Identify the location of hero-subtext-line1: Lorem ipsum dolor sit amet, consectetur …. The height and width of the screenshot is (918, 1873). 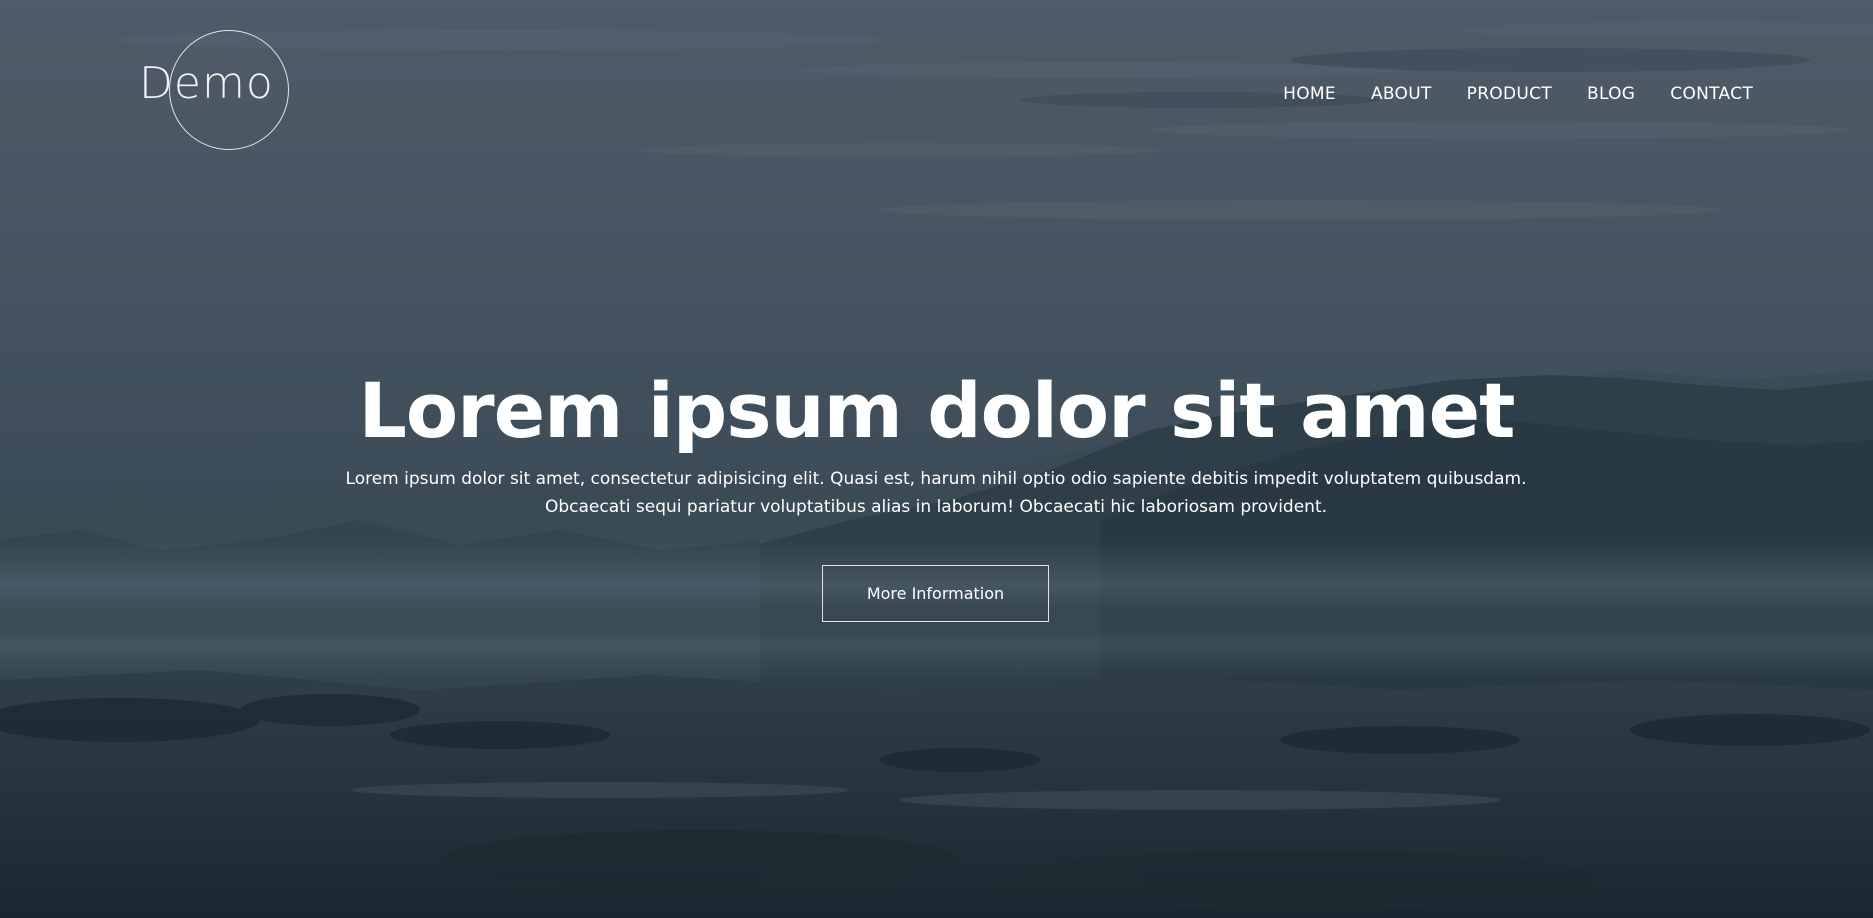
(936, 479).